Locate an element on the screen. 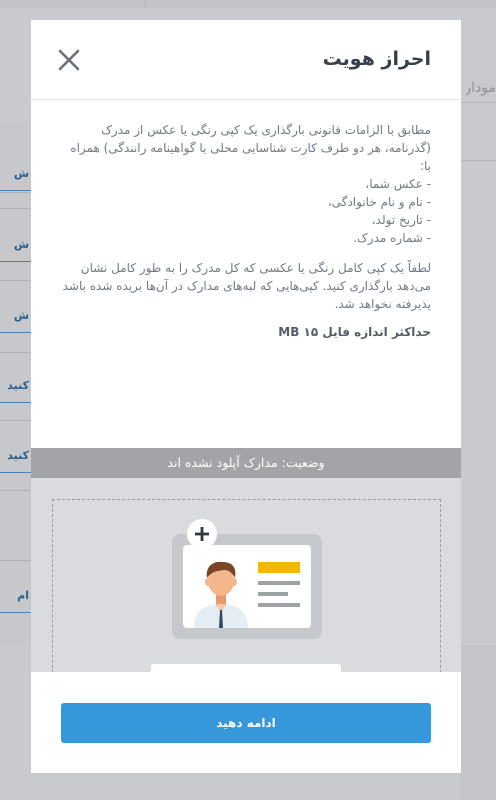  requirement-item: - شماره مدرک. is located at coordinates (392, 238).